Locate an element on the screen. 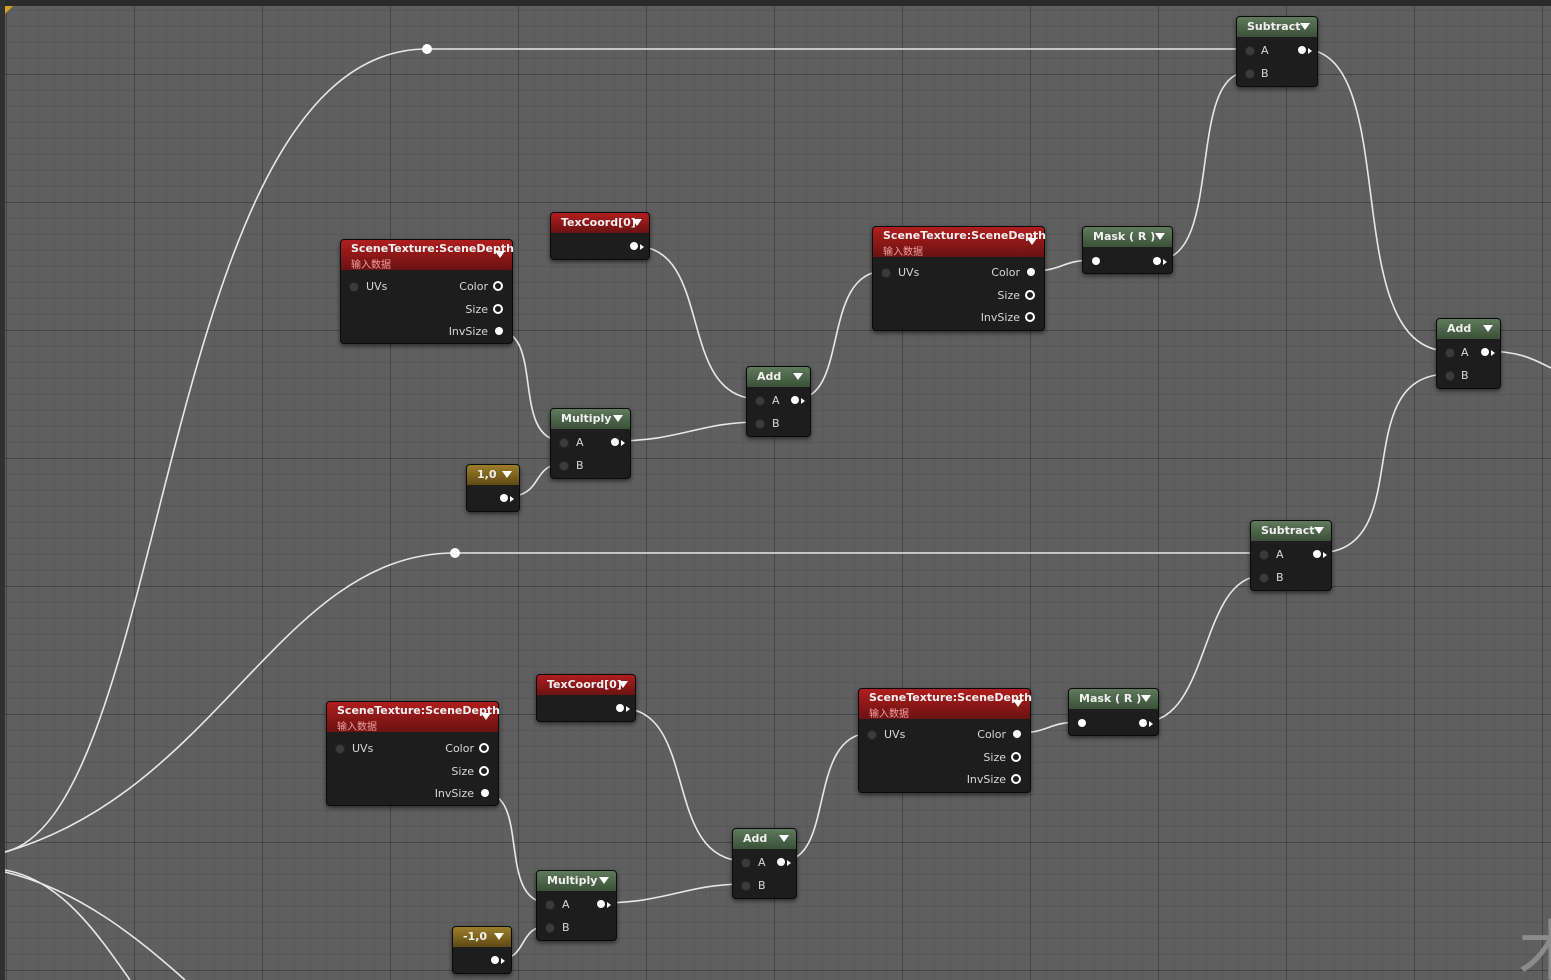 Image resolution: width=1551 pixels, height=980 pixels. node-multiply-top: Multiply A B is located at coordinates (590, 443).